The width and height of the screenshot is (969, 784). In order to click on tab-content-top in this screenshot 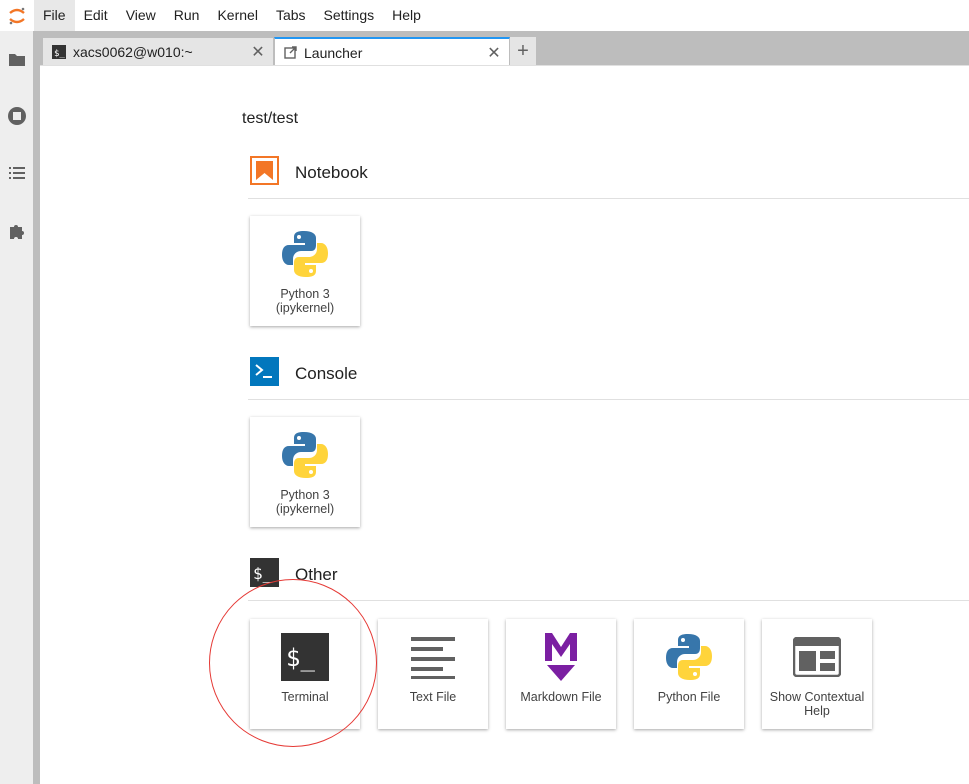, I will do `click(504, 69)`.